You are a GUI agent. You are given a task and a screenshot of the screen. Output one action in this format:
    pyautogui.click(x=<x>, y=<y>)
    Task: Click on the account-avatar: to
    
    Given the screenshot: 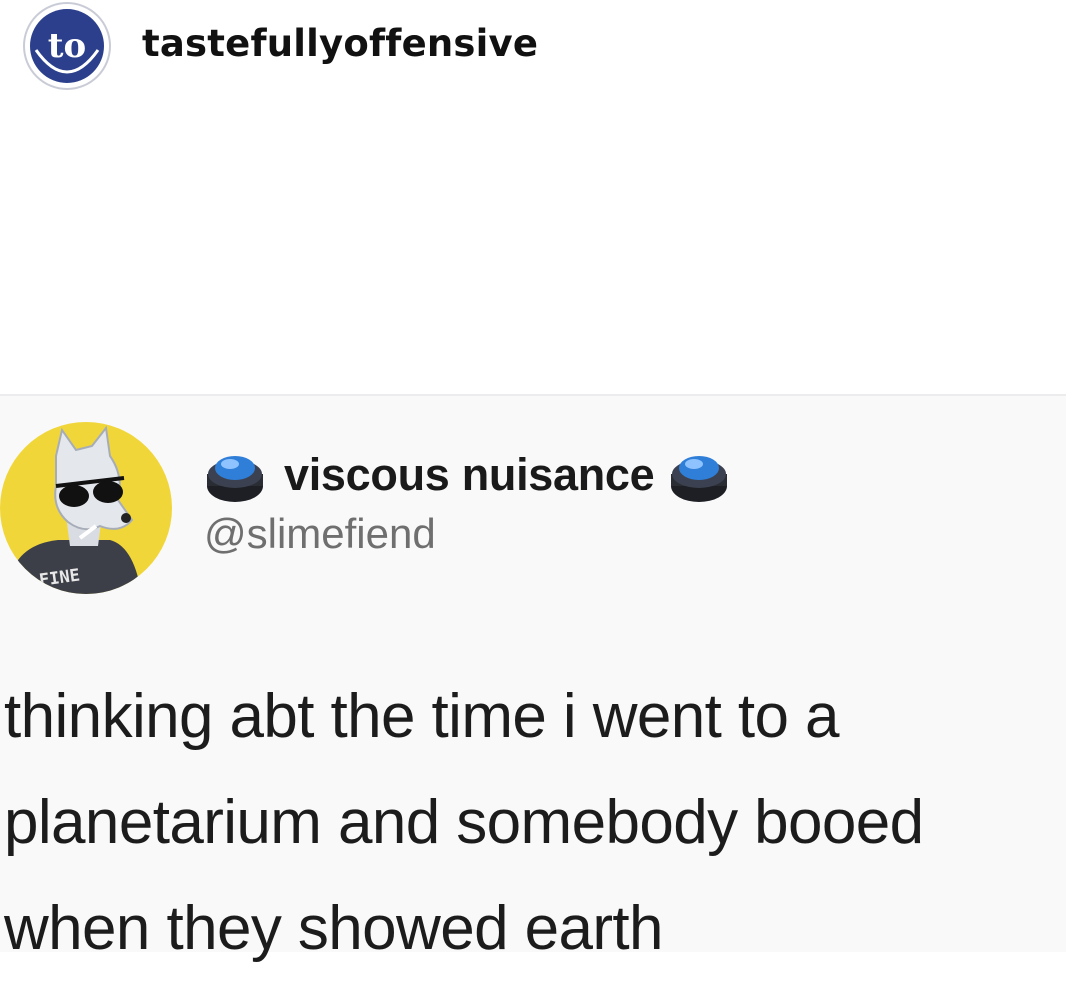 What is the action you would take?
    pyautogui.click(x=67, y=46)
    